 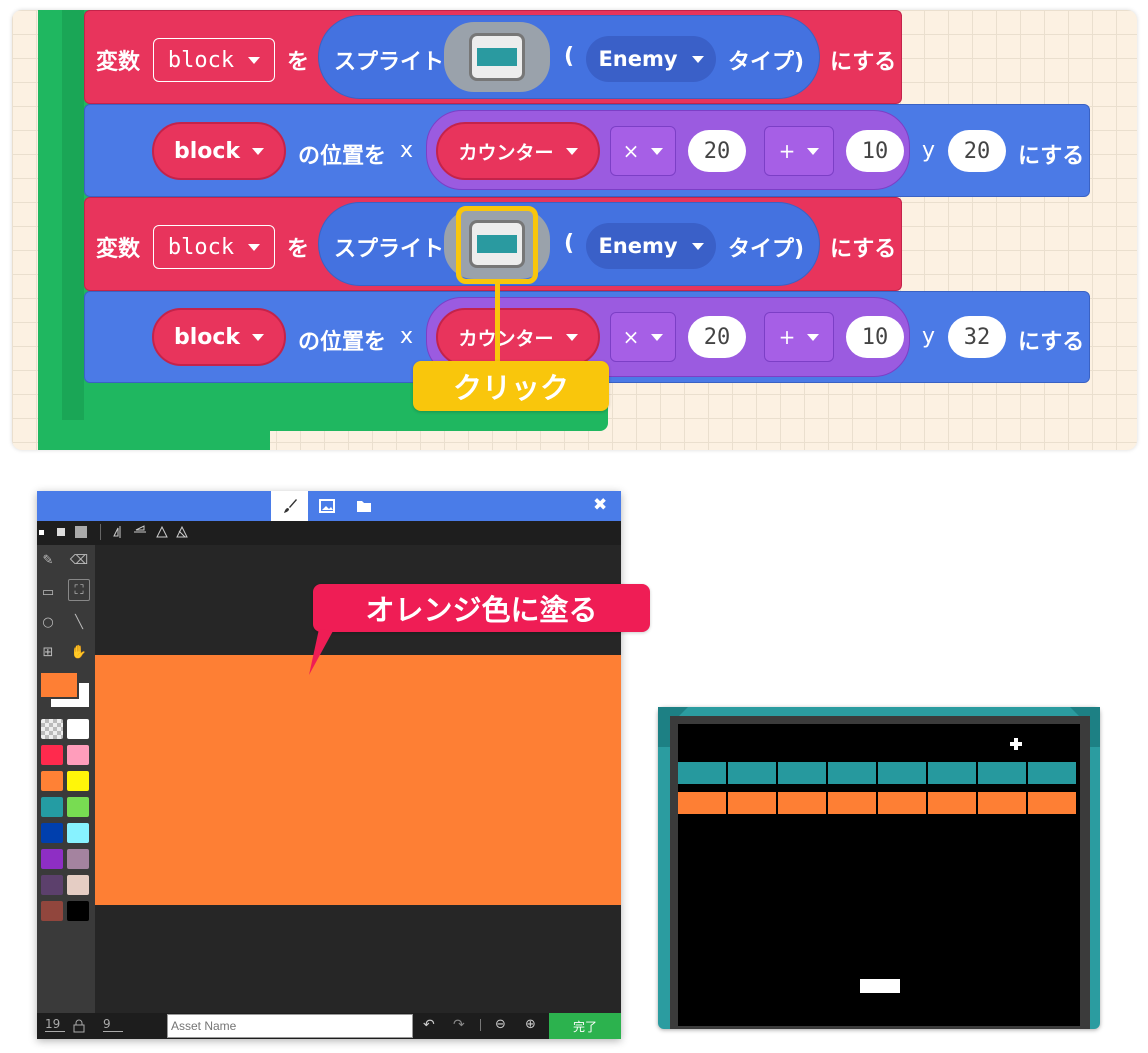 What do you see at coordinates (81, 532) in the screenshot?
I see `brush-size-large-icon` at bounding box center [81, 532].